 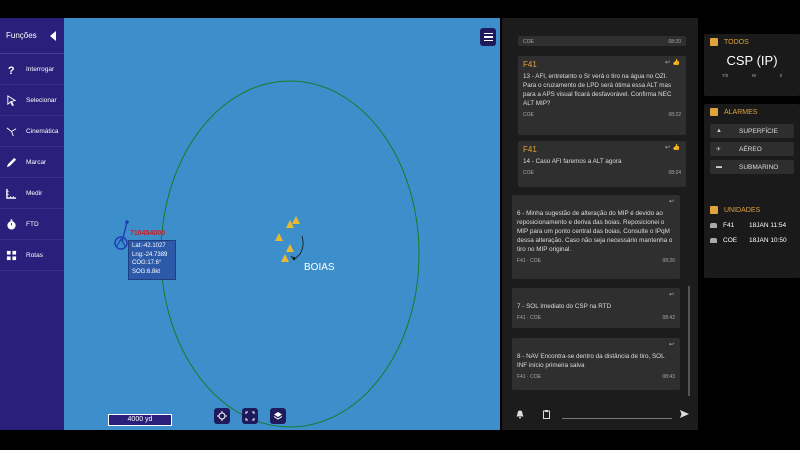 What do you see at coordinates (40, 69) in the screenshot?
I see `sidebar-item-label: Interrogar` at bounding box center [40, 69].